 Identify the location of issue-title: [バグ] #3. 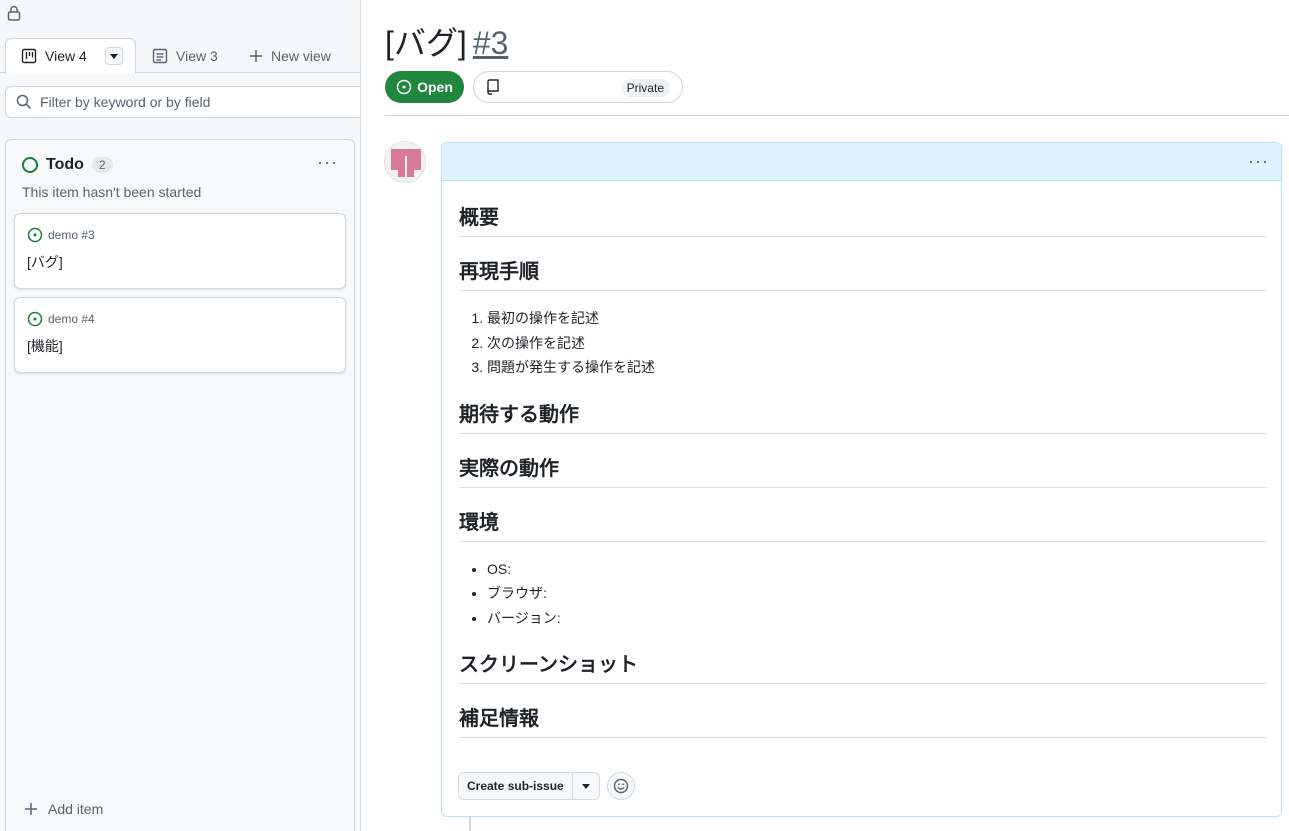
(446, 41).